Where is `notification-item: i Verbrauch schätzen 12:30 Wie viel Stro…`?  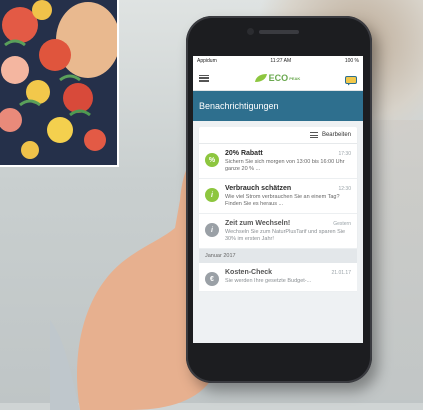
notification-item: i Verbrauch schätzen 12:30 Wie viel Stro… is located at coordinates (278, 196).